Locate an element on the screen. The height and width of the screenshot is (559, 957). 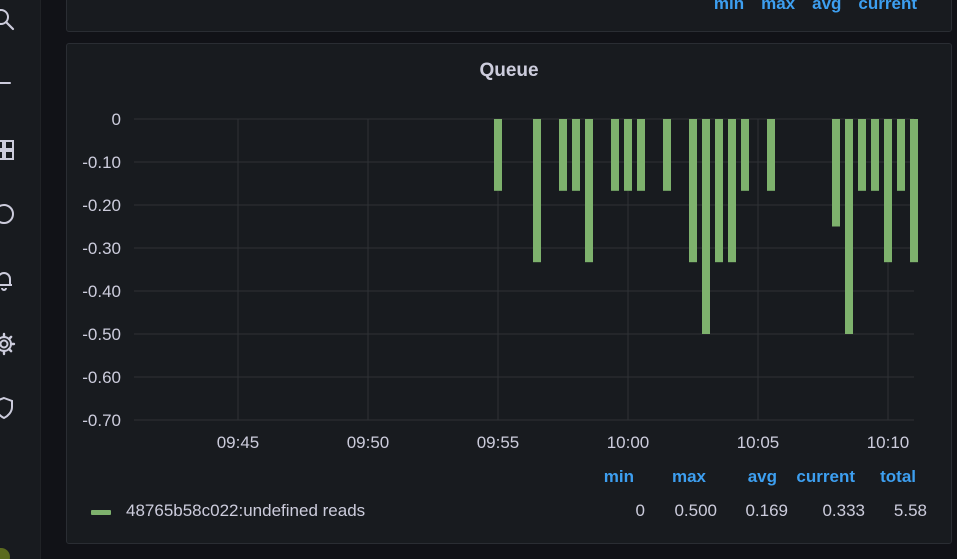
x-axis: 09:45 09:50 09:55 10:00 10:05 10:10 is located at coordinates (563, 442).